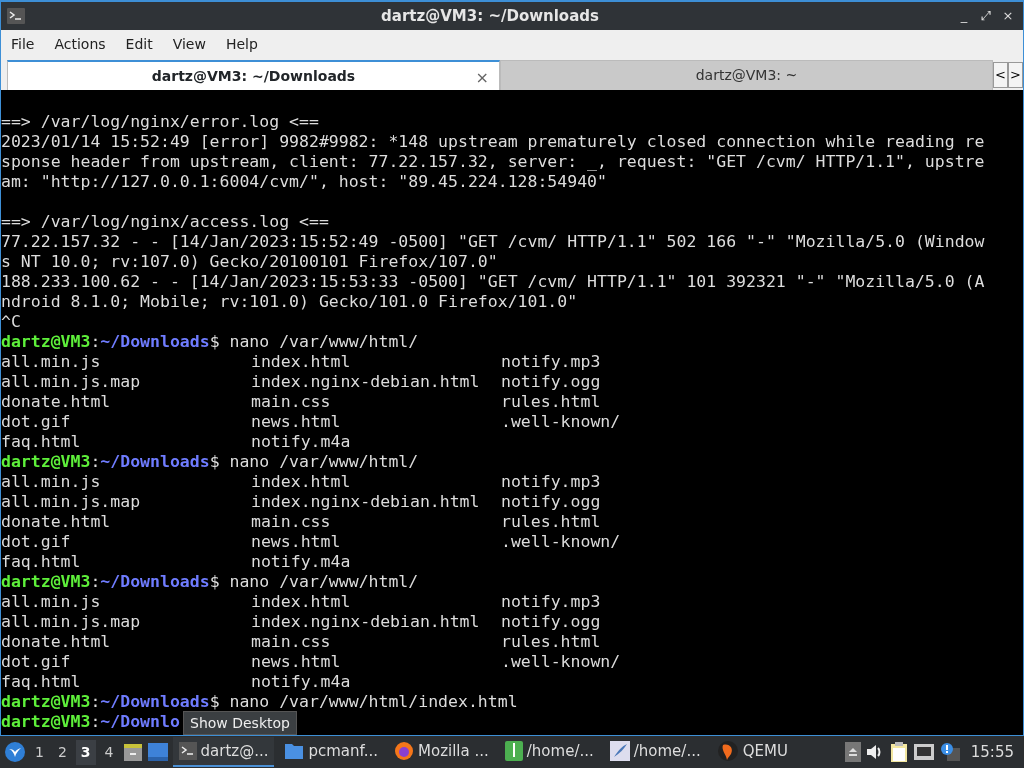  Describe the element at coordinates (11, 322) in the screenshot. I see `output-line: ^C` at that location.